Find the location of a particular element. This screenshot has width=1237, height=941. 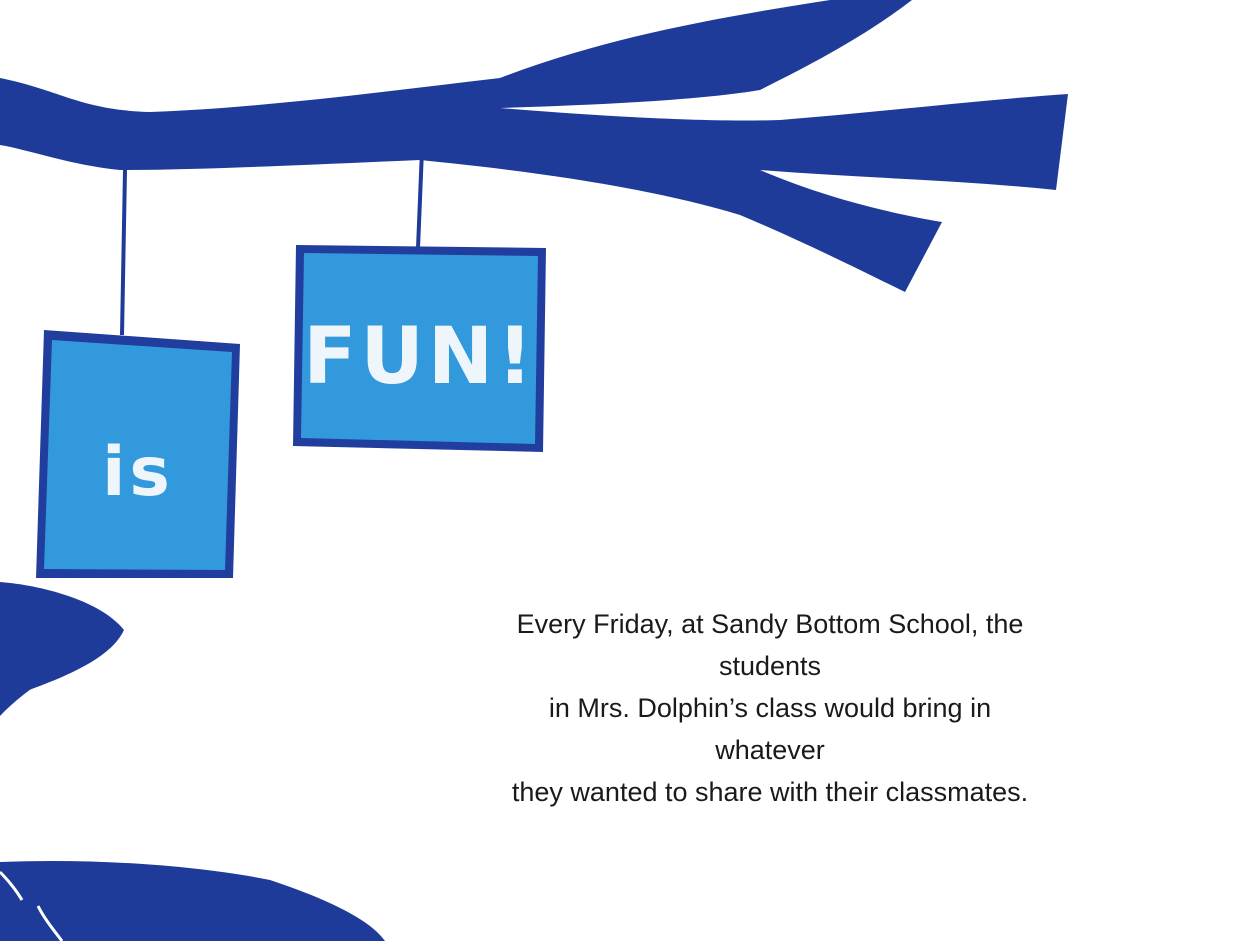

sign-left-label: is is located at coordinates (138, 472).